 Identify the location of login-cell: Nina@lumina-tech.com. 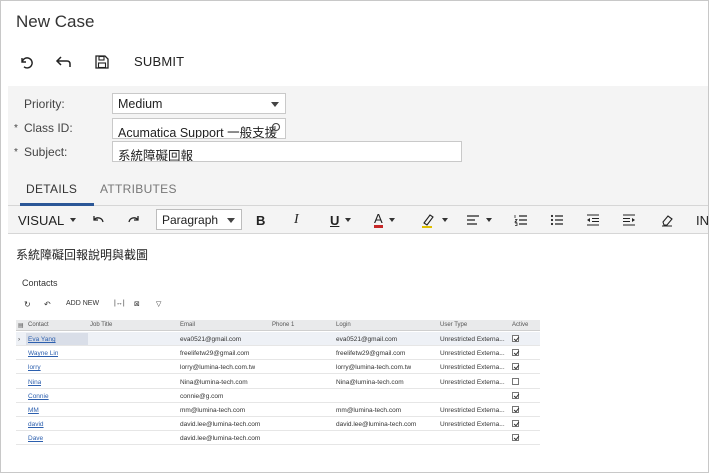
(370, 382).